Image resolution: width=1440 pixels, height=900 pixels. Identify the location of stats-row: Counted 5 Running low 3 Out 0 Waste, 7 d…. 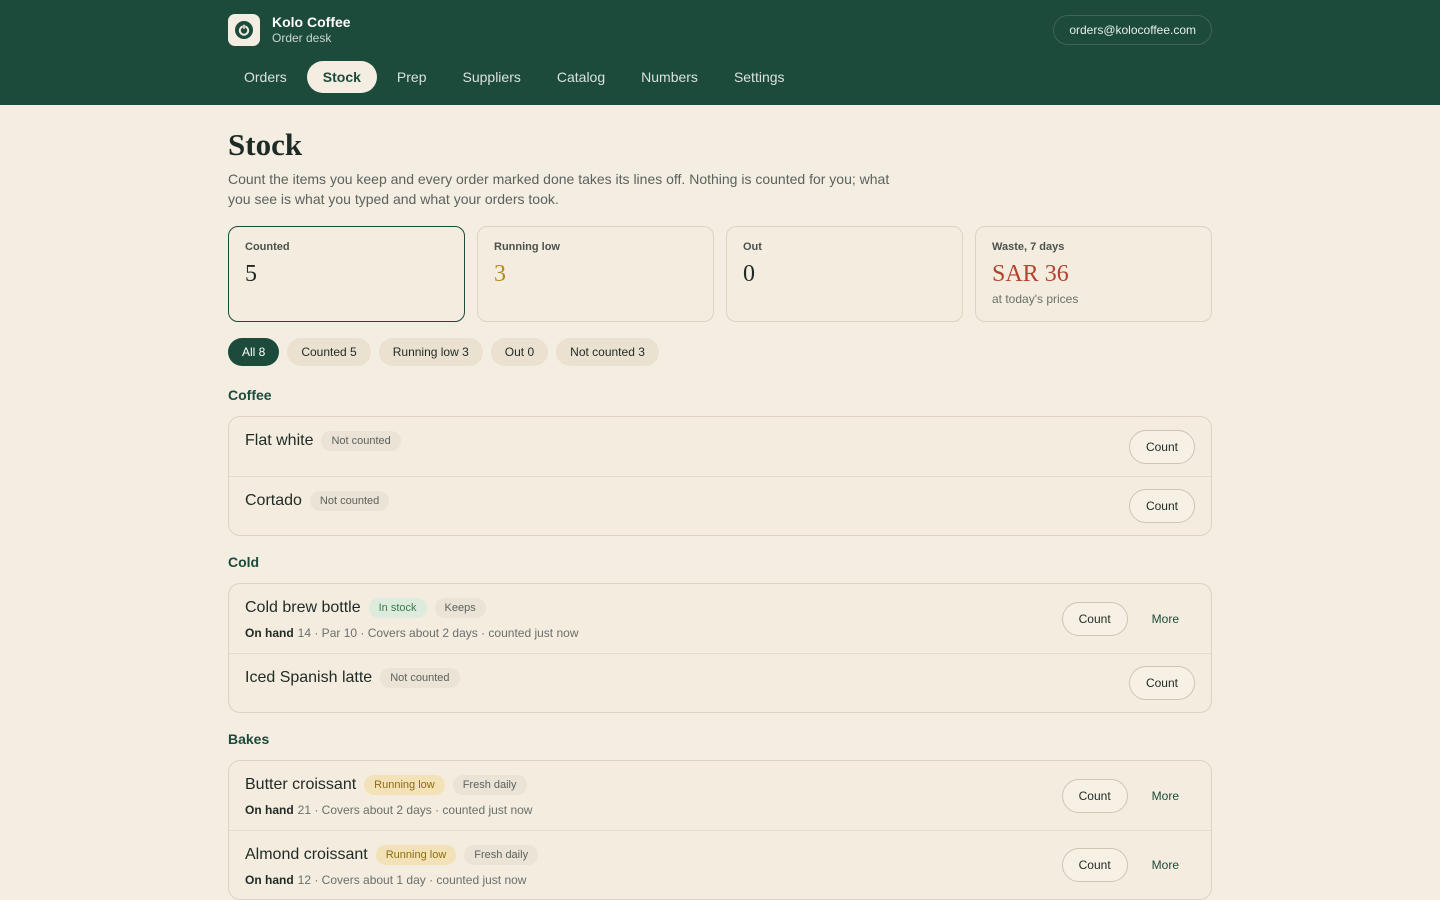
(720, 274).